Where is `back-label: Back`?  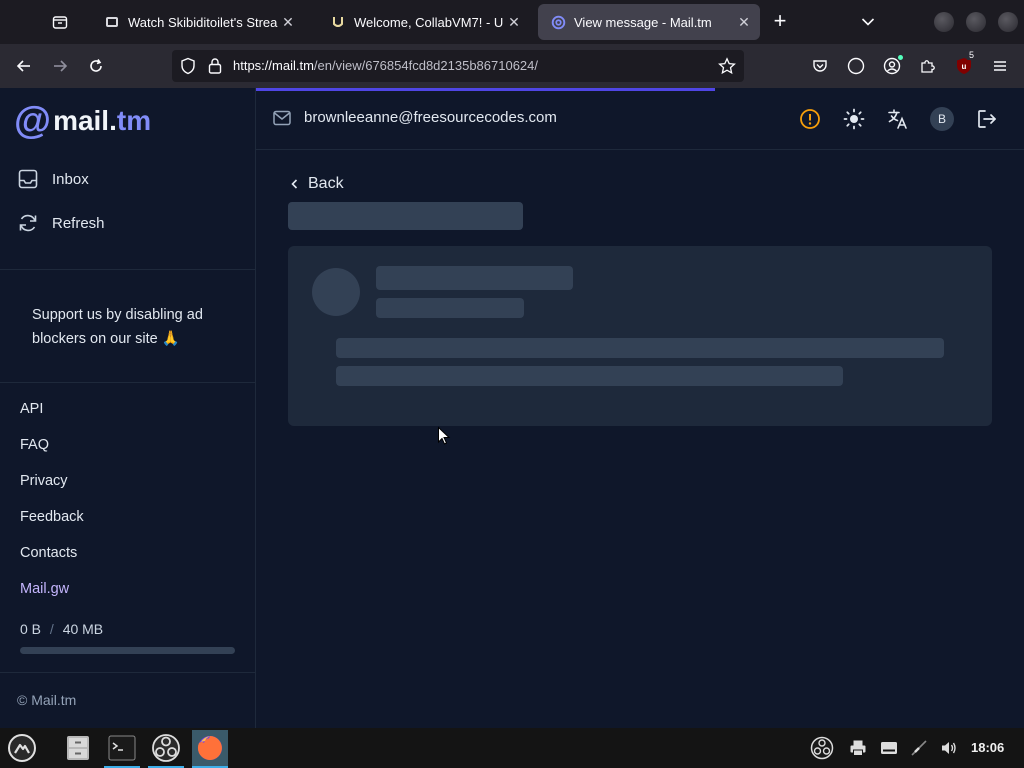
back-label: Back is located at coordinates (326, 183).